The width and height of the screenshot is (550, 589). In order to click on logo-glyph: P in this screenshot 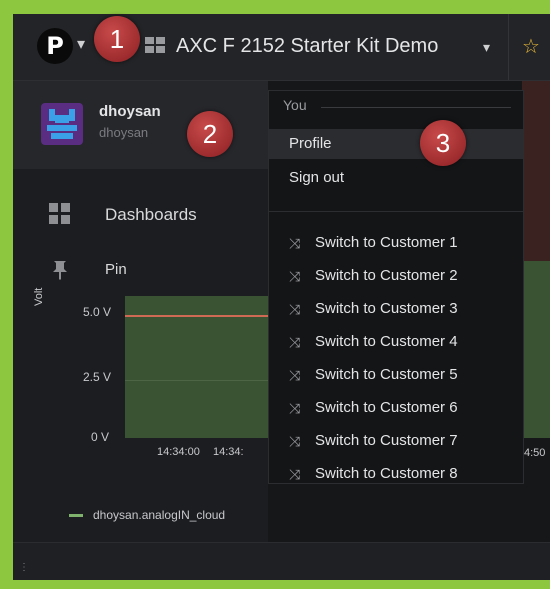, I will do `click(55, 46)`.